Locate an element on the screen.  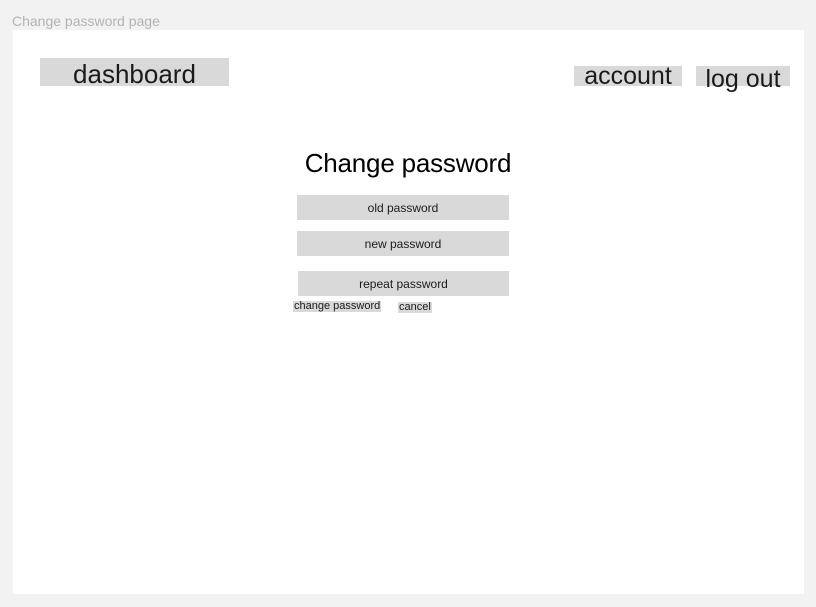
dashboard-button: dashboard is located at coordinates (134, 73).